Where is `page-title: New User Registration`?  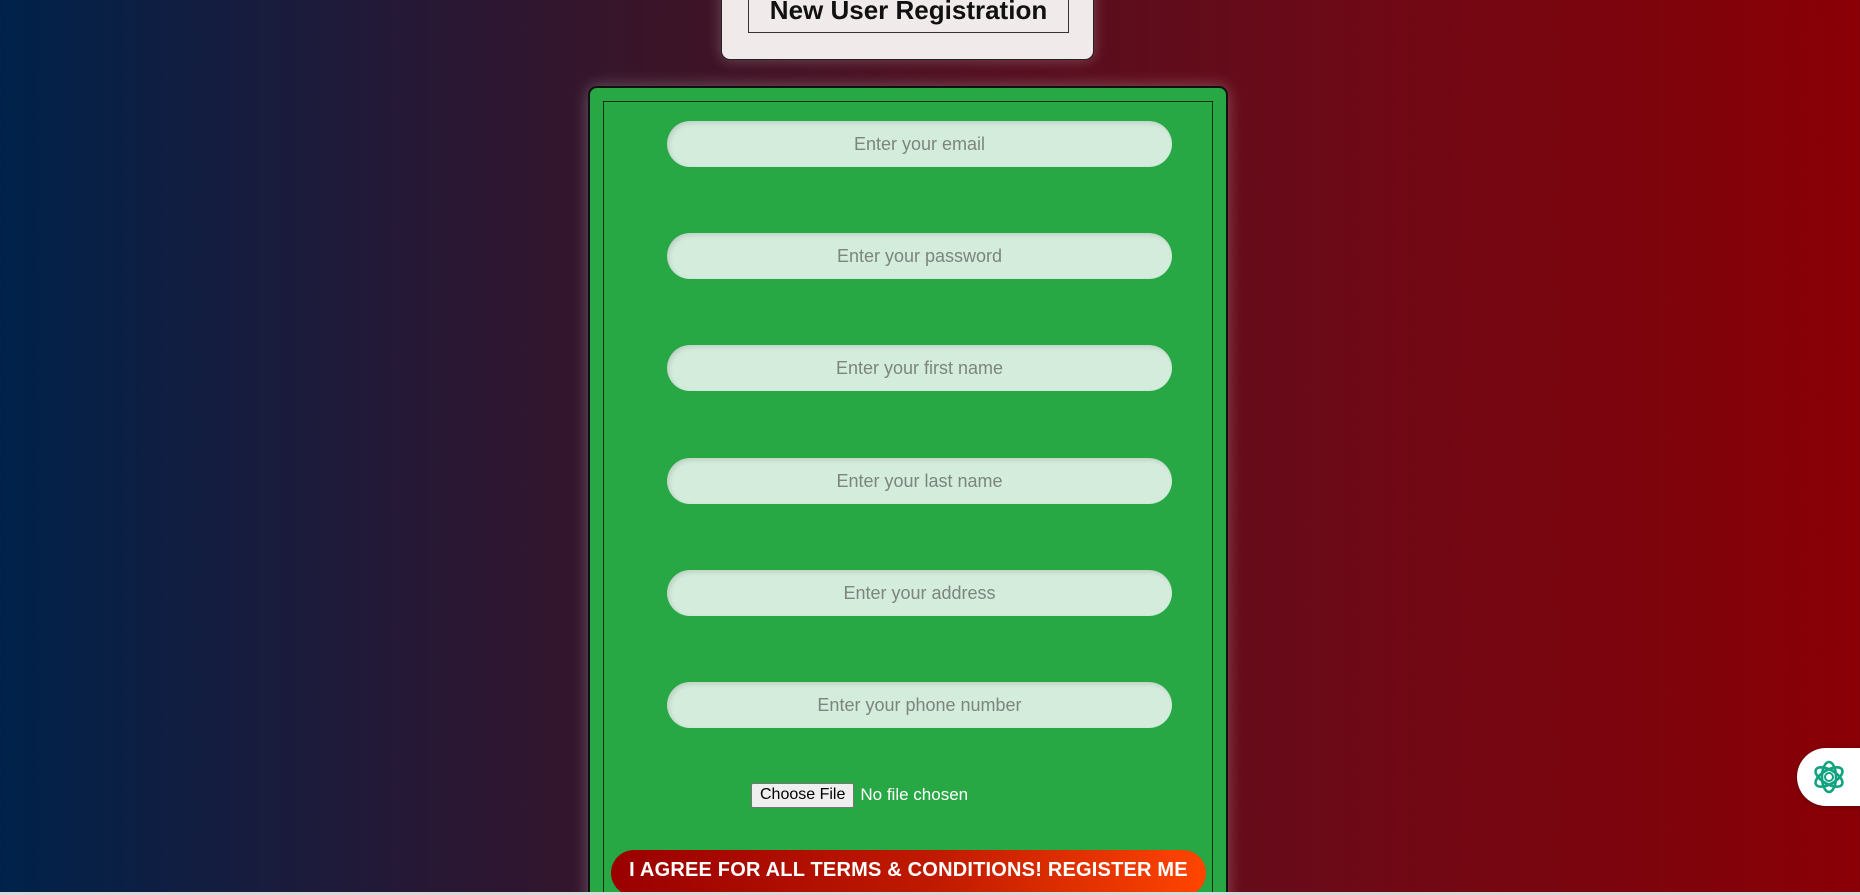
page-title: New User Registration is located at coordinates (908, 12).